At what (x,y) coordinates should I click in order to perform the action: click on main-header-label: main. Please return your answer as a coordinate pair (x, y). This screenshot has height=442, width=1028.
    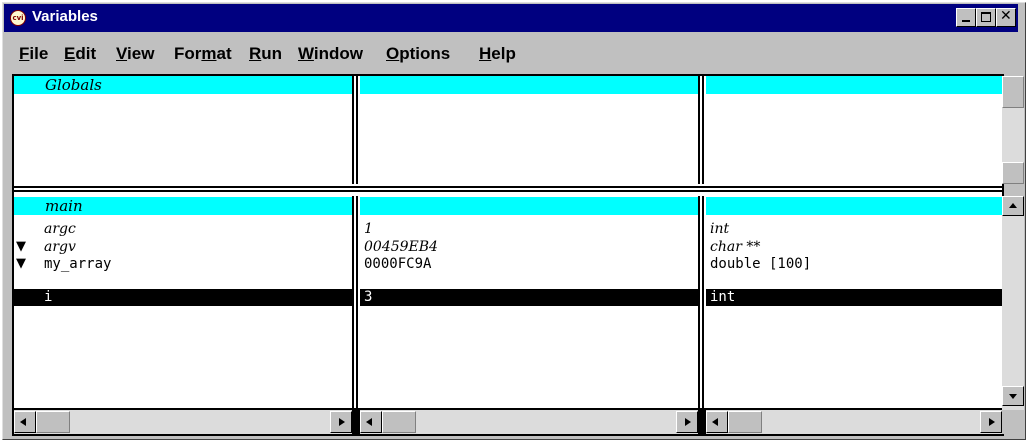
    Looking at the image, I should click on (64, 206).